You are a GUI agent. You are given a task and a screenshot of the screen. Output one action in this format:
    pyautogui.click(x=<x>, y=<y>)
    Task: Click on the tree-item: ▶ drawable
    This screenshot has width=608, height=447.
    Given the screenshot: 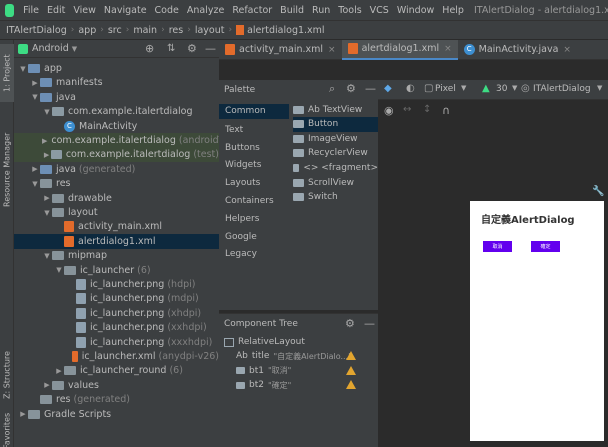 What is the action you would take?
    pyautogui.click(x=116, y=198)
    